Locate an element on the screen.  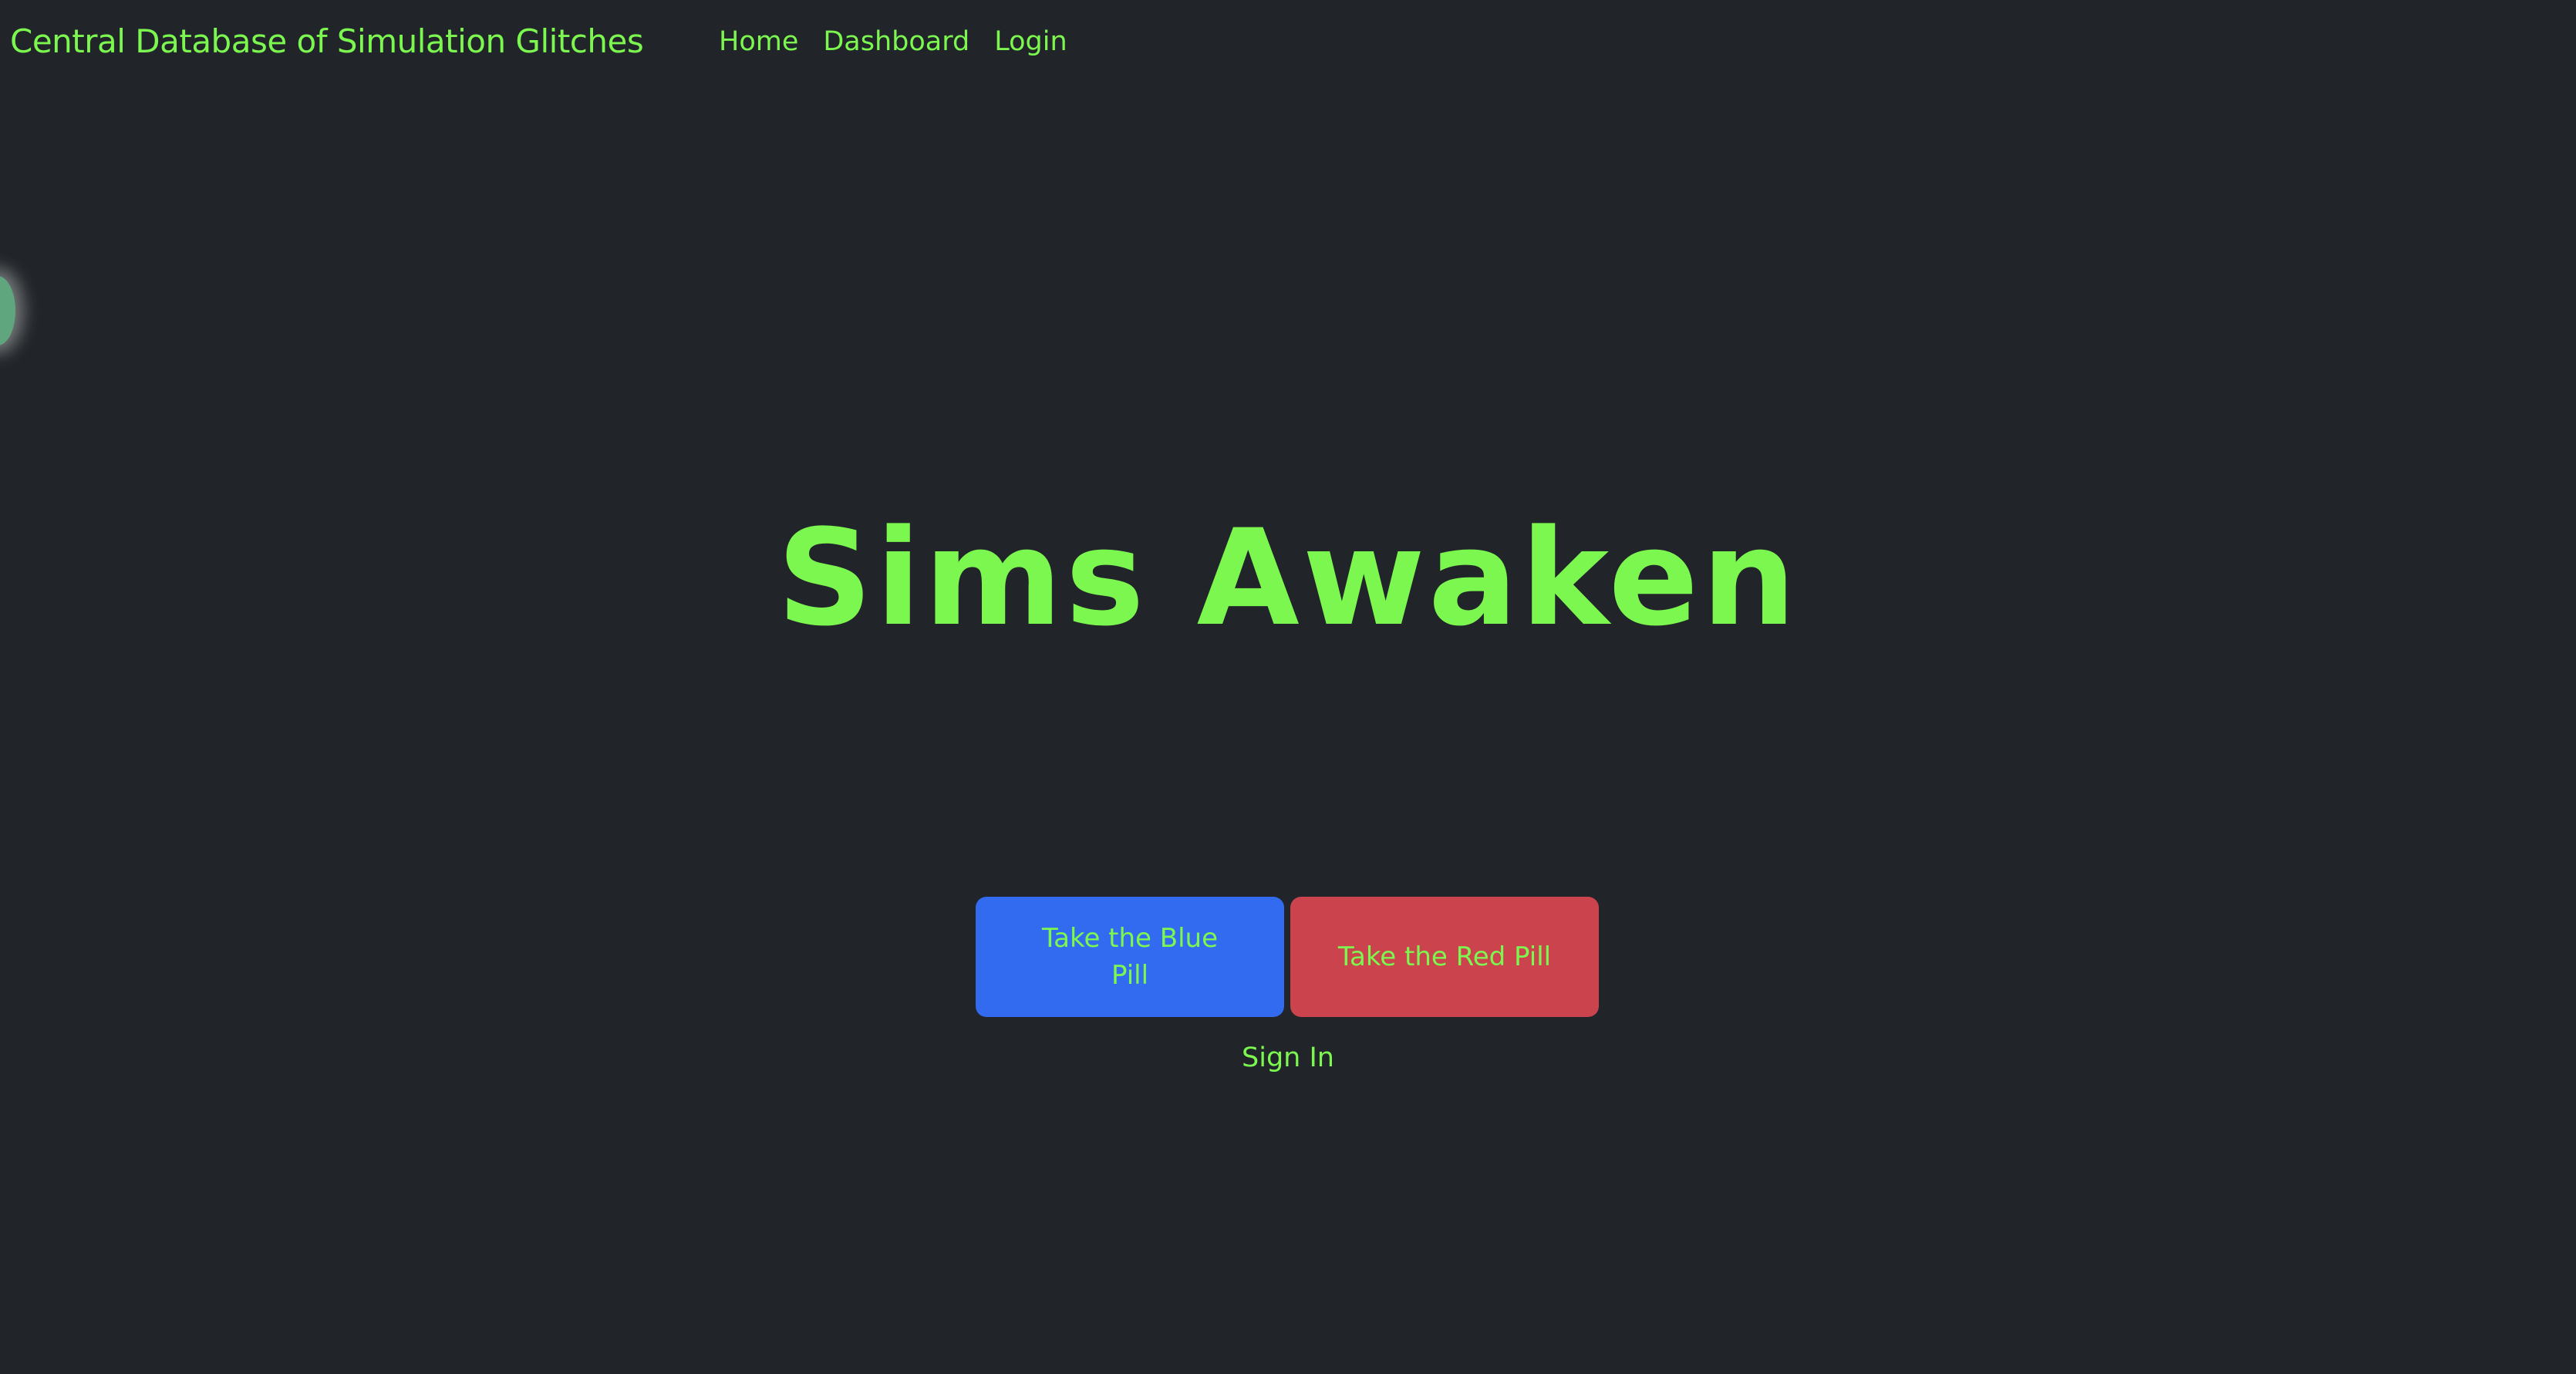
red-pill-label: Take the Red Pill is located at coordinates (1444, 957).